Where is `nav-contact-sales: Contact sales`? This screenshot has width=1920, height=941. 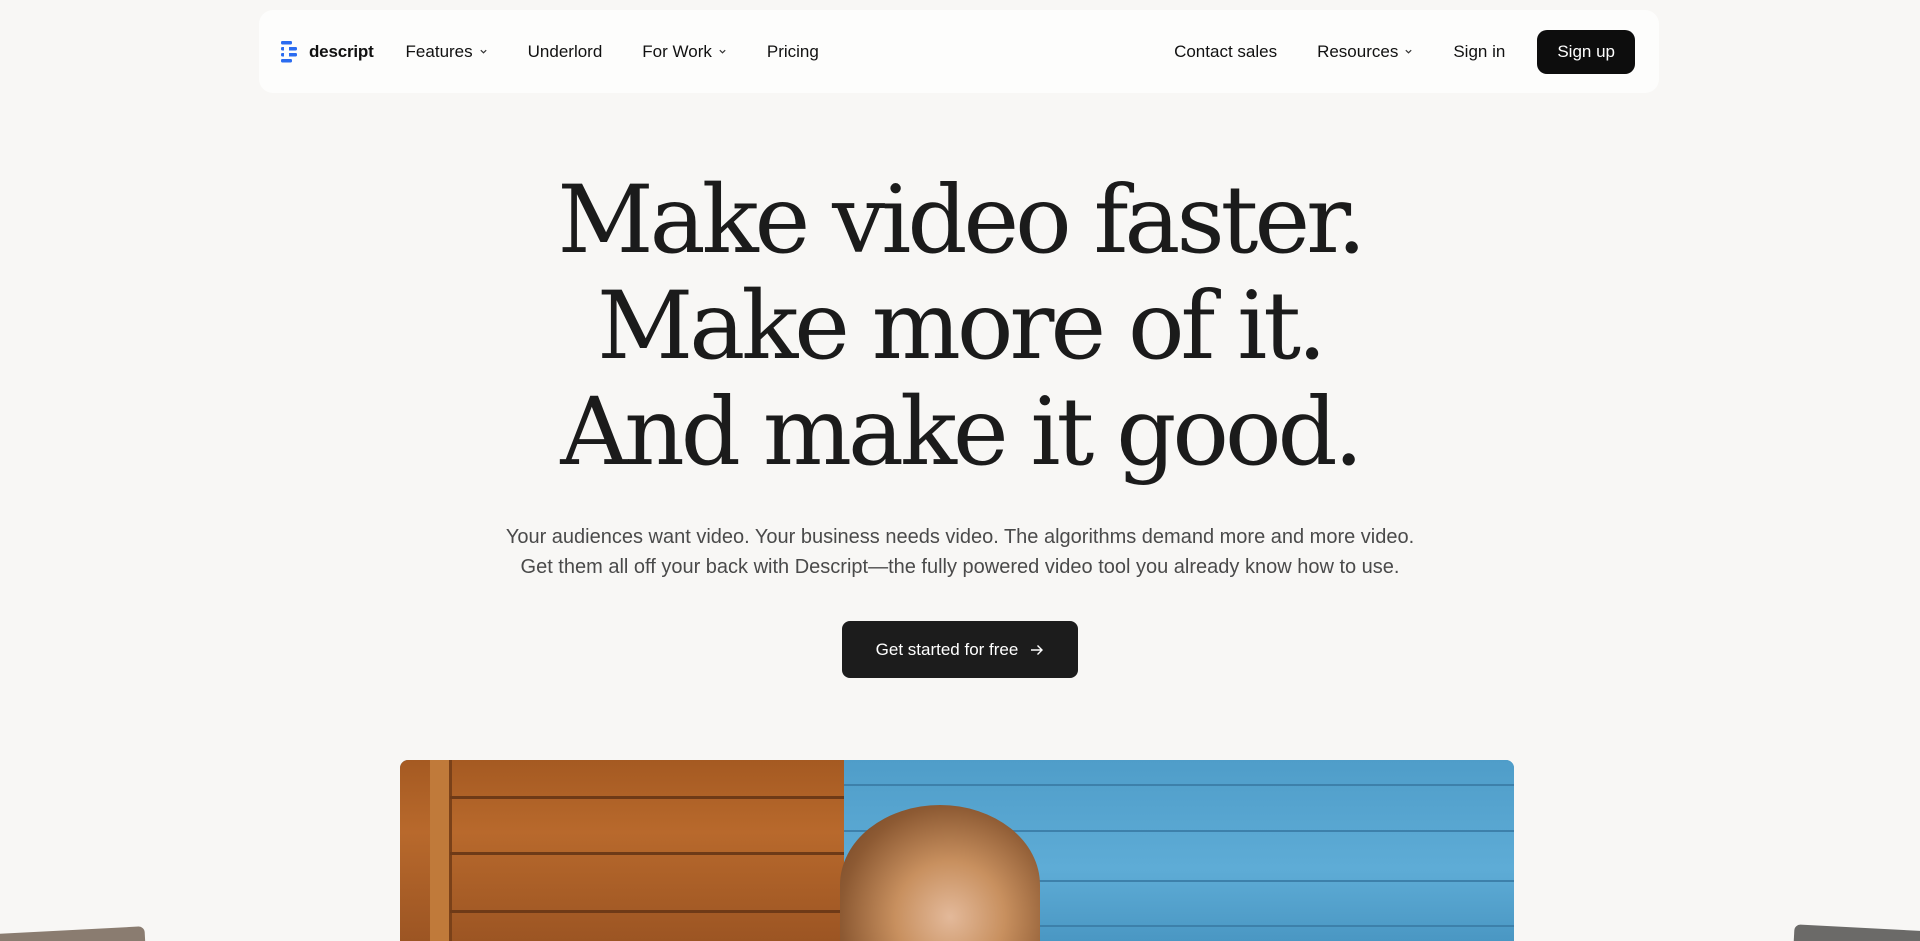
nav-contact-sales: Contact sales is located at coordinates (1225, 52).